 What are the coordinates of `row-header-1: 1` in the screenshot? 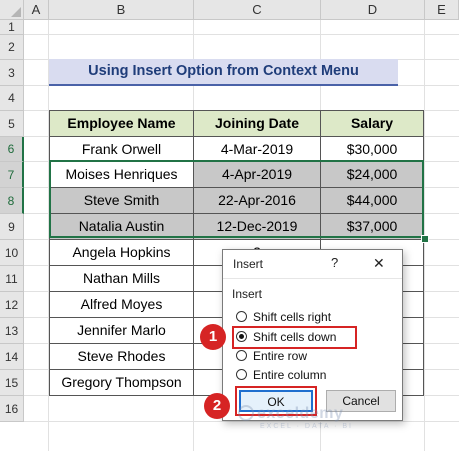 It's located at (12, 27).